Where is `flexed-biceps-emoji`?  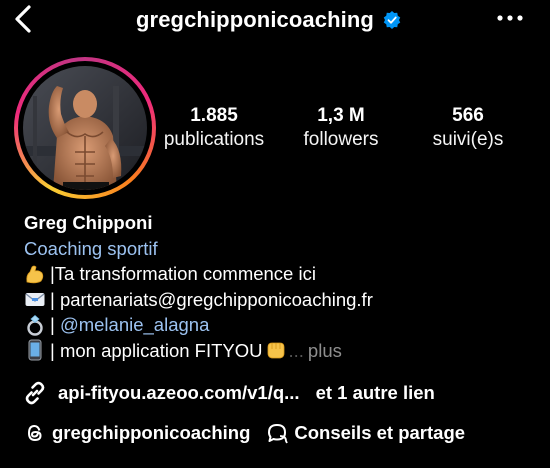 flexed-biceps-emoji is located at coordinates (35, 274).